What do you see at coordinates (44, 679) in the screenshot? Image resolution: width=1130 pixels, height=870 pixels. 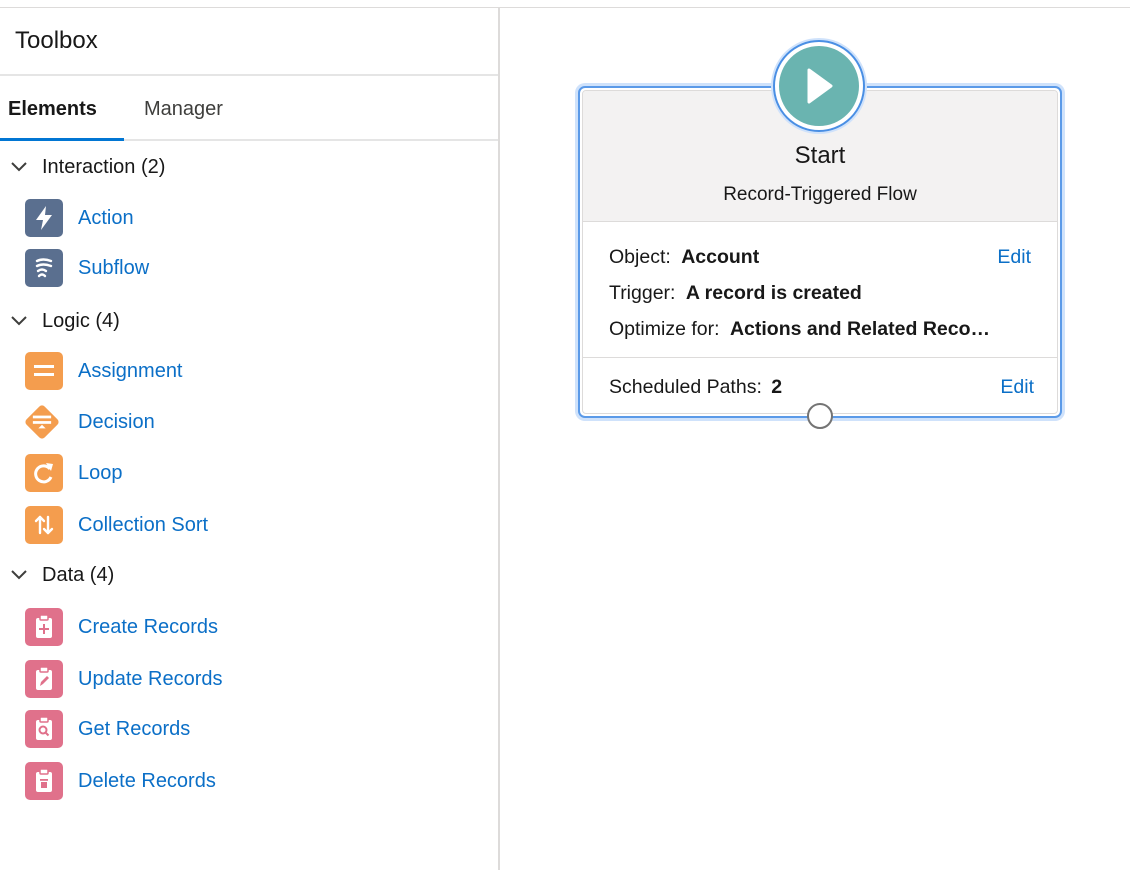 I see `record-update-icon` at bounding box center [44, 679].